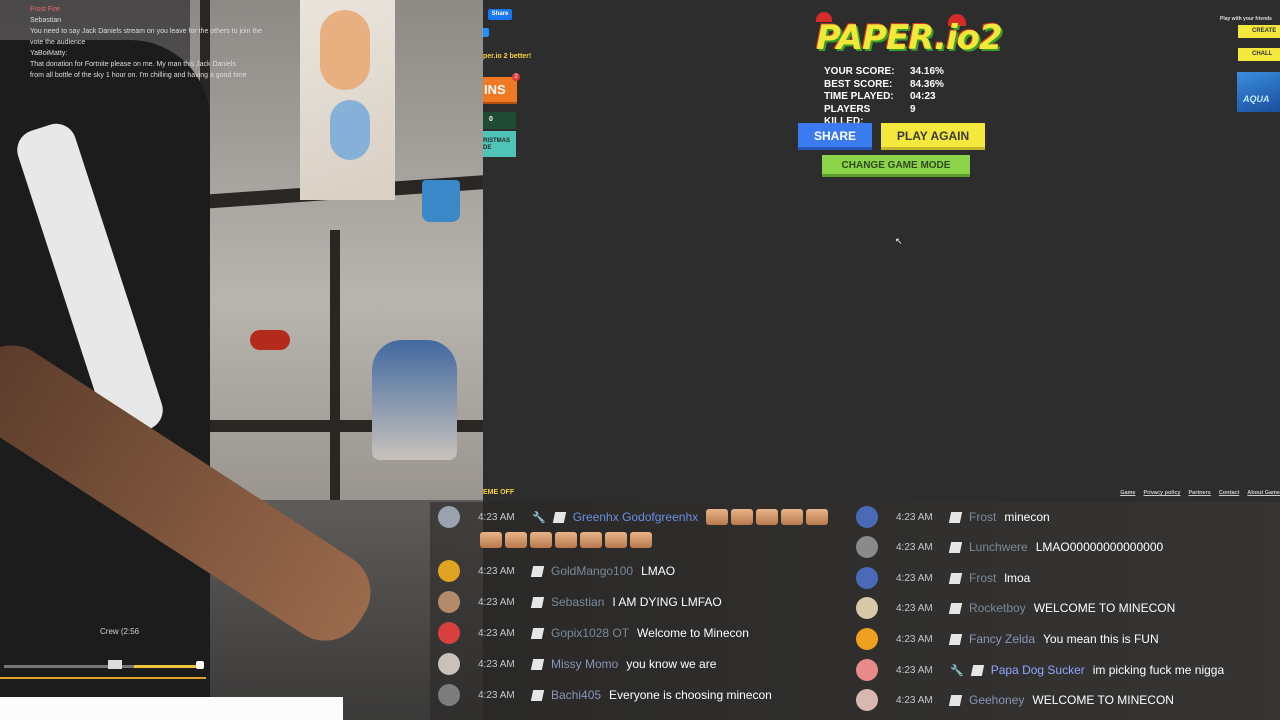 This screenshot has height=720, width=1280. I want to click on username: Sebastian, so click(577, 602).